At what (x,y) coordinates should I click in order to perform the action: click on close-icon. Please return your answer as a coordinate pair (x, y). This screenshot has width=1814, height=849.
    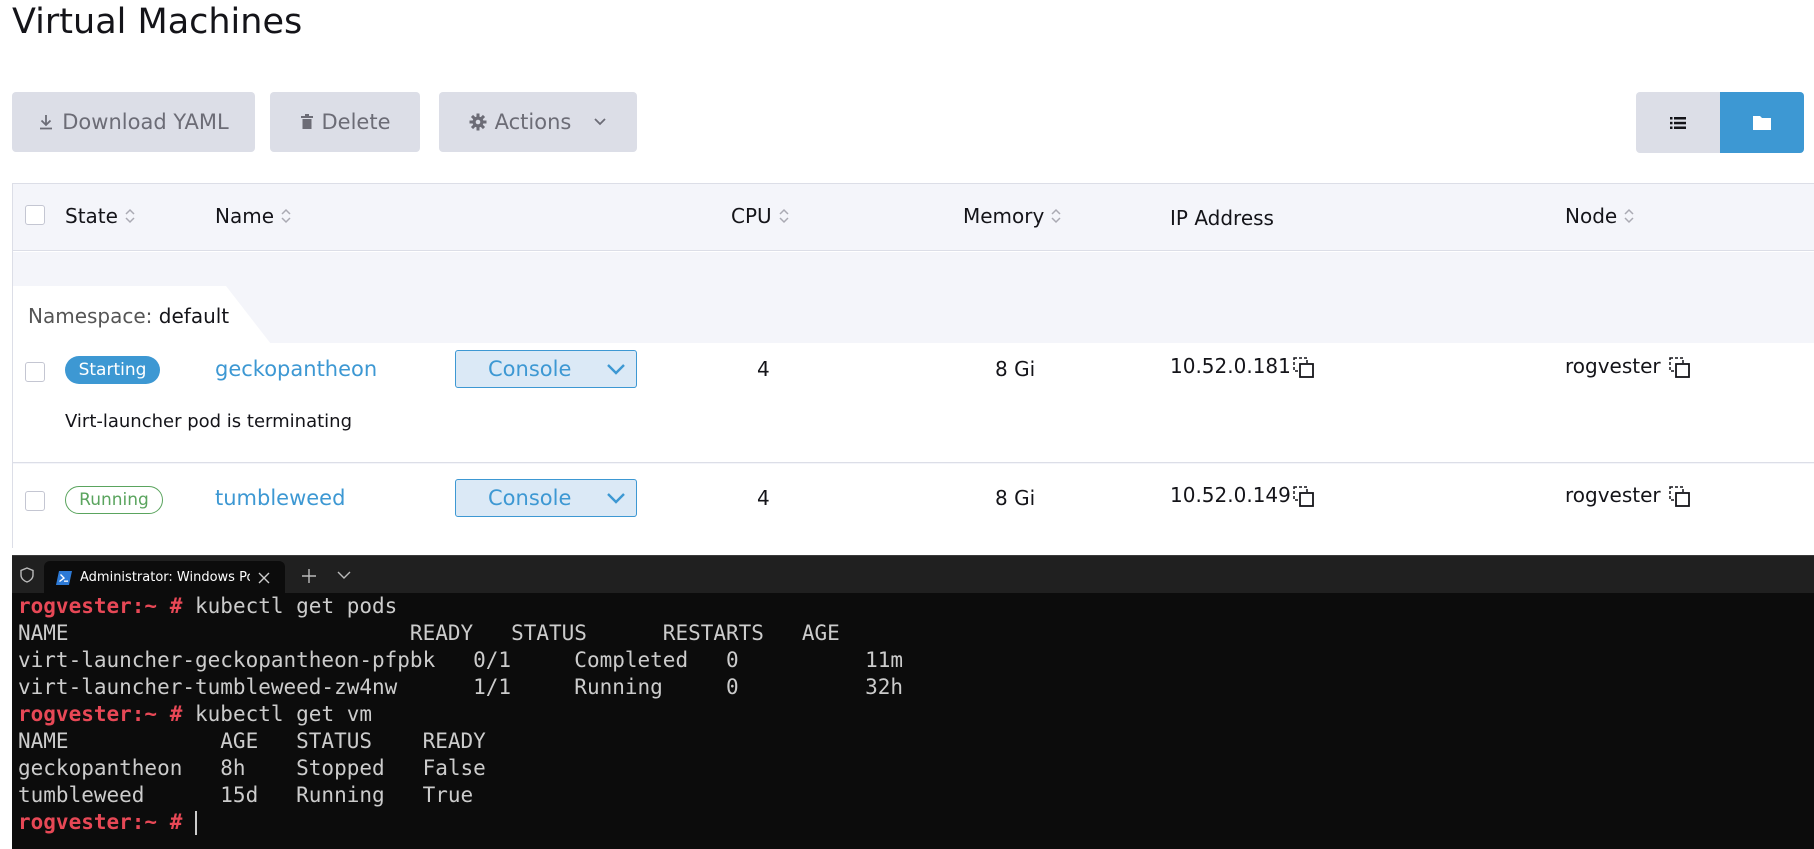
    Looking at the image, I should click on (264, 578).